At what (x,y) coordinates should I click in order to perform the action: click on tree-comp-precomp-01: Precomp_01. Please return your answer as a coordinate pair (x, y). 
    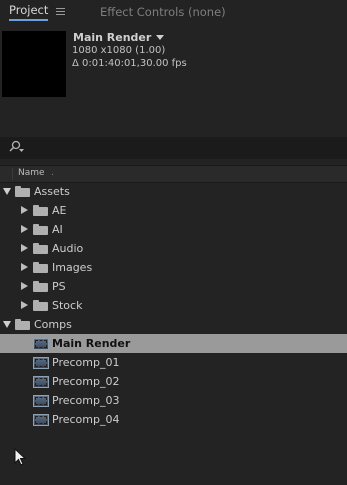
    Looking at the image, I should click on (173, 362).